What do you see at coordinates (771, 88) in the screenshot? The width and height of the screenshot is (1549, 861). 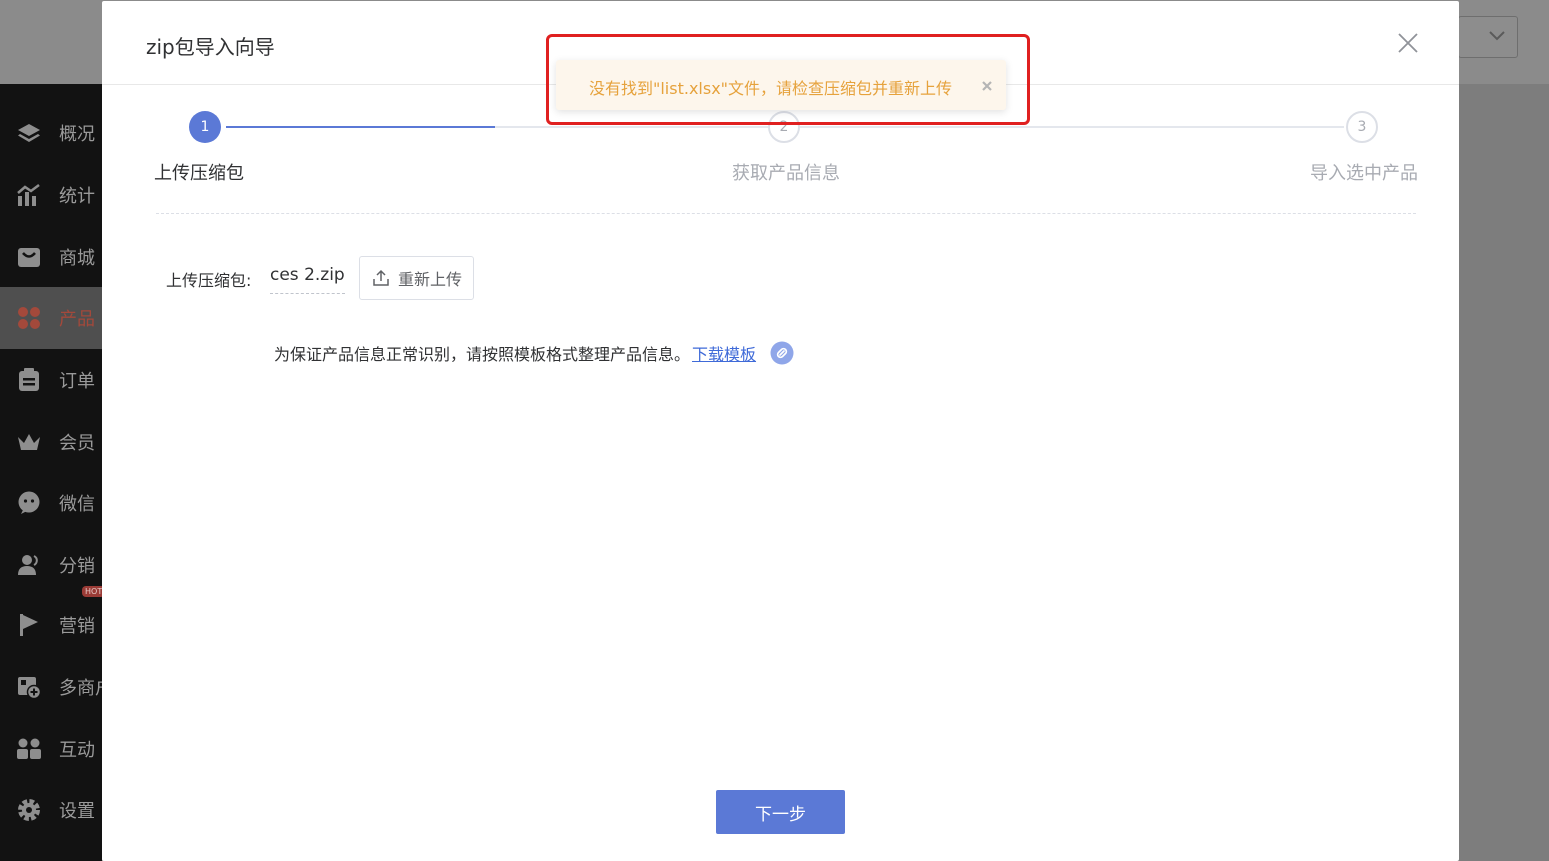 I see `toast-message: 没有找到"list.xlsx"文件，请检查压缩包并重新上传` at bounding box center [771, 88].